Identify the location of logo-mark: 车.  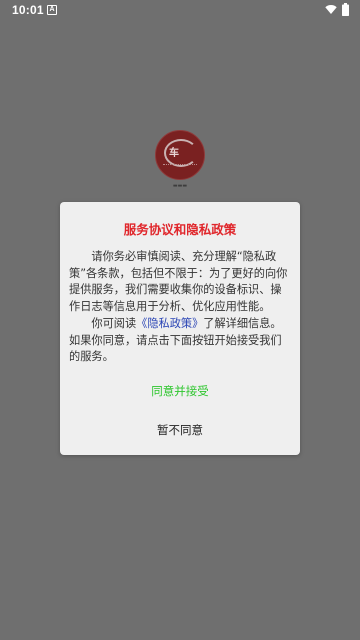
(174, 153).